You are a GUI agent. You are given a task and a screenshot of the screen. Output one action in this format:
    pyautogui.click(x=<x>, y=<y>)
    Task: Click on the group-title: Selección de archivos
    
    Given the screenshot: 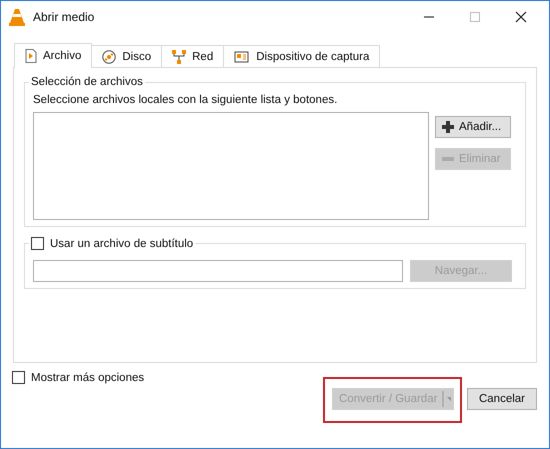 What is the action you would take?
    pyautogui.click(x=87, y=82)
    